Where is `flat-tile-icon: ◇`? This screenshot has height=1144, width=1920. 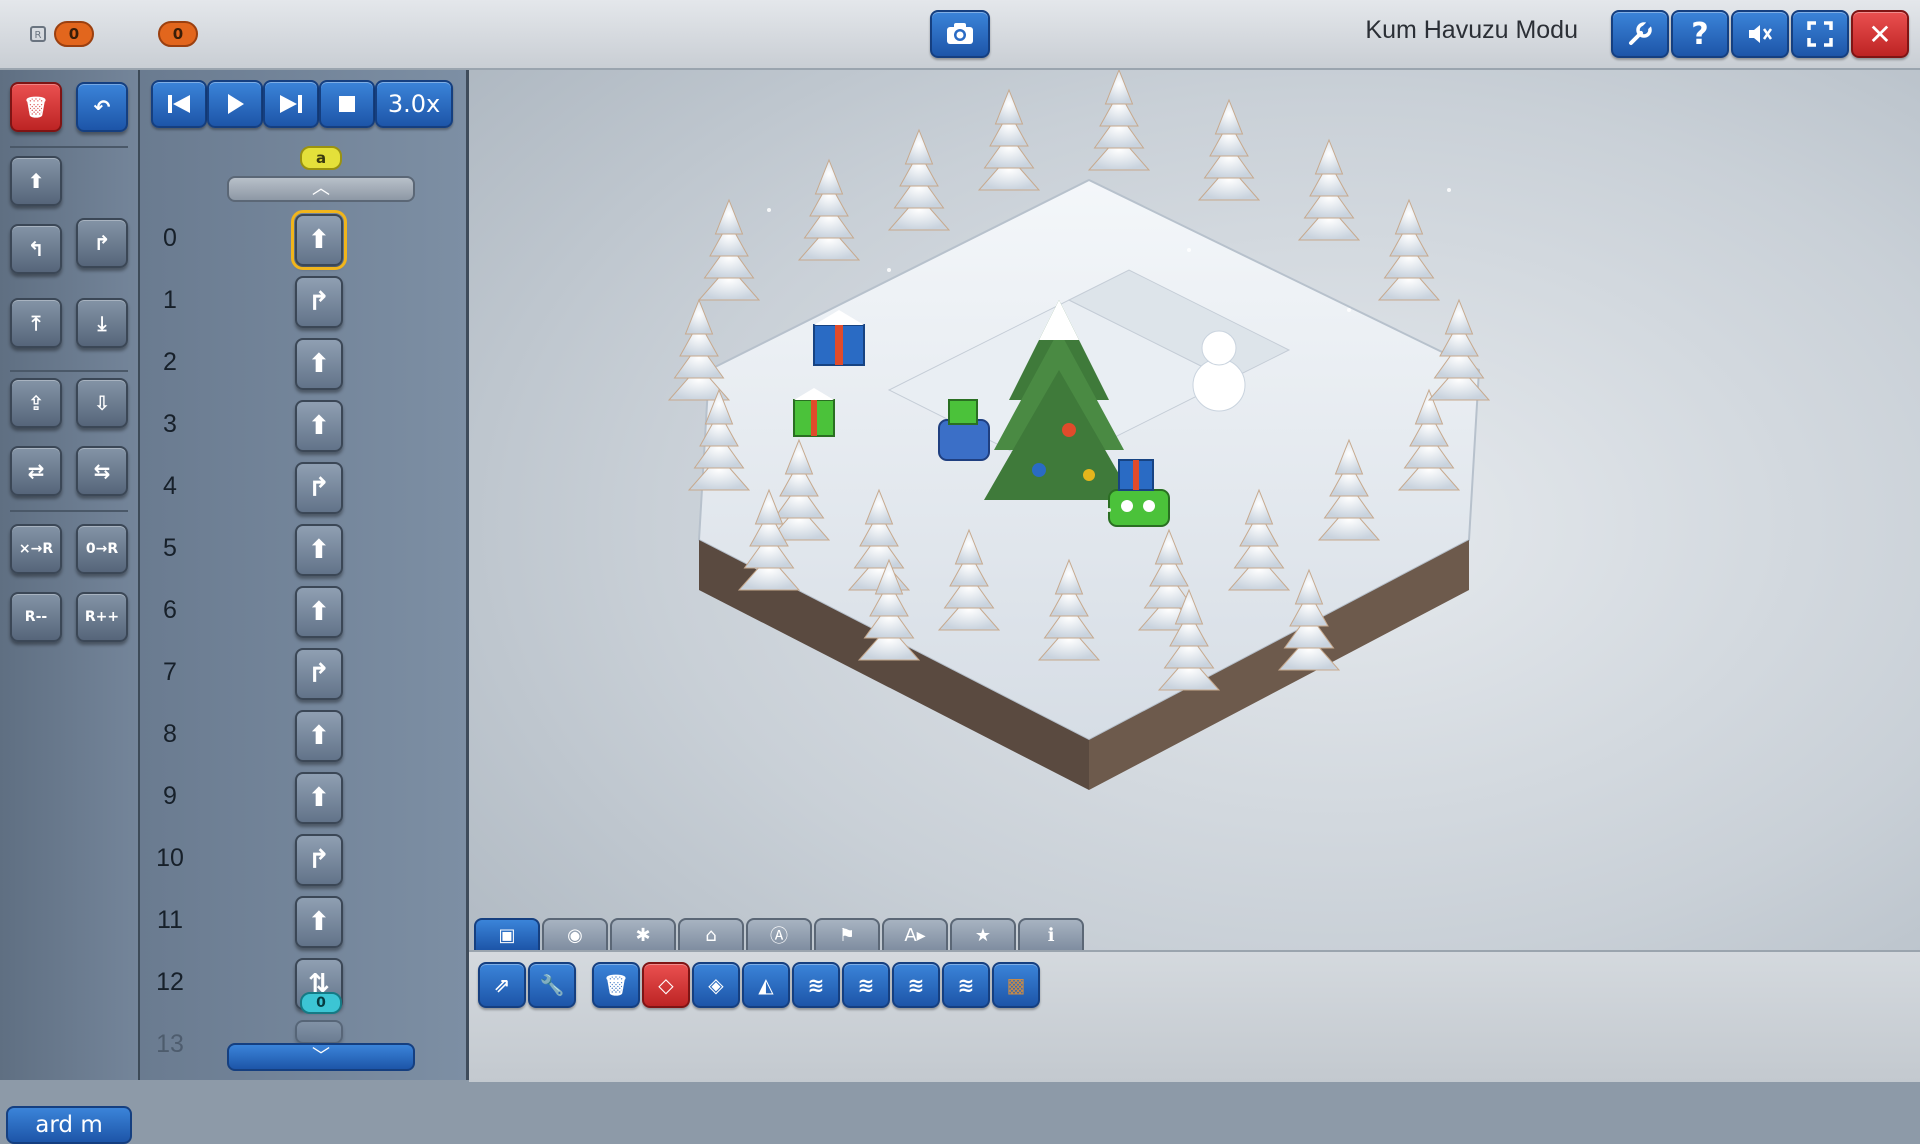
flat-tile-icon: ◇ is located at coordinates (666, 985).